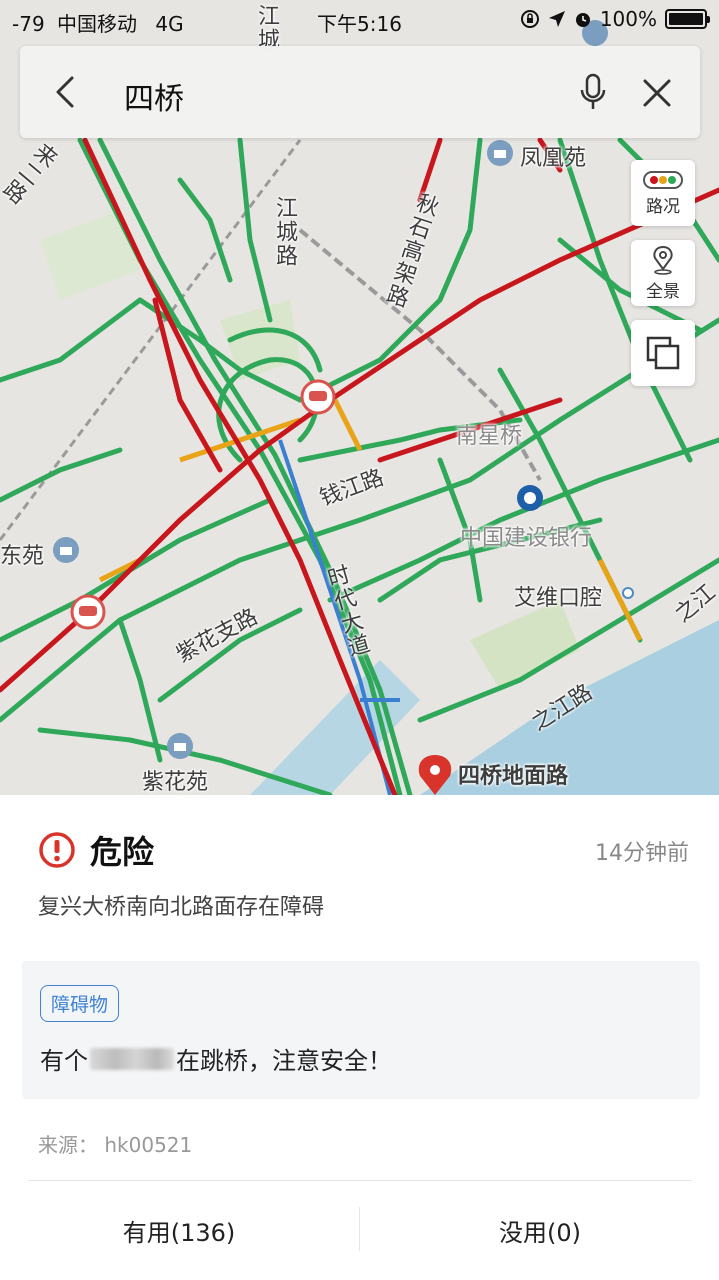 This screenshot has height=1280, width=719. Describe the element at coordinates (132, 1058) in the screenshot. I see `redacted-text` at that location.